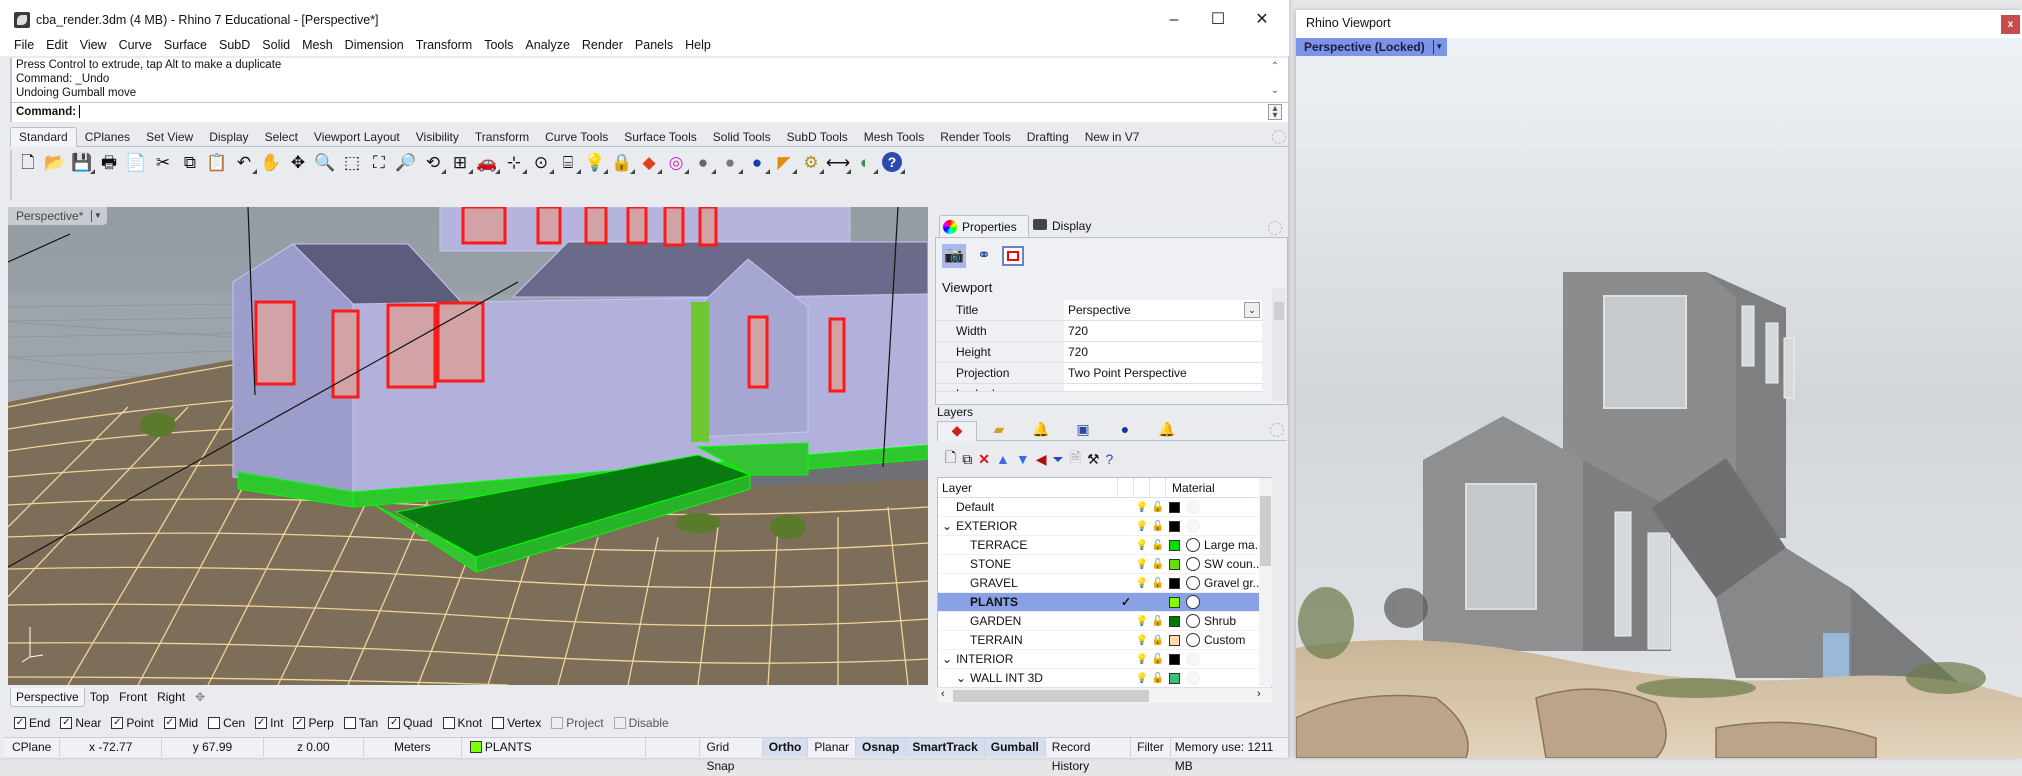 The image size is (2022, 776). Describe the element at coordinates (1259, 694) in the screenshot. I see `scroll-right-icon: ›` at that location.